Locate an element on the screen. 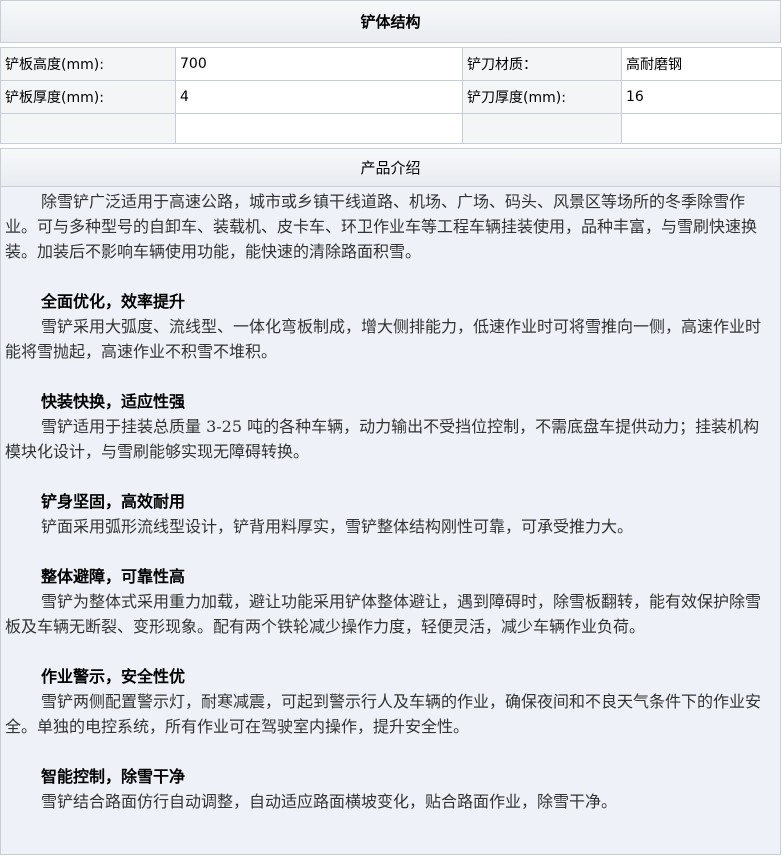 This screenshot has height=859, width=783. structure-title: 铲体结构 is located at coordinates (390, 21).